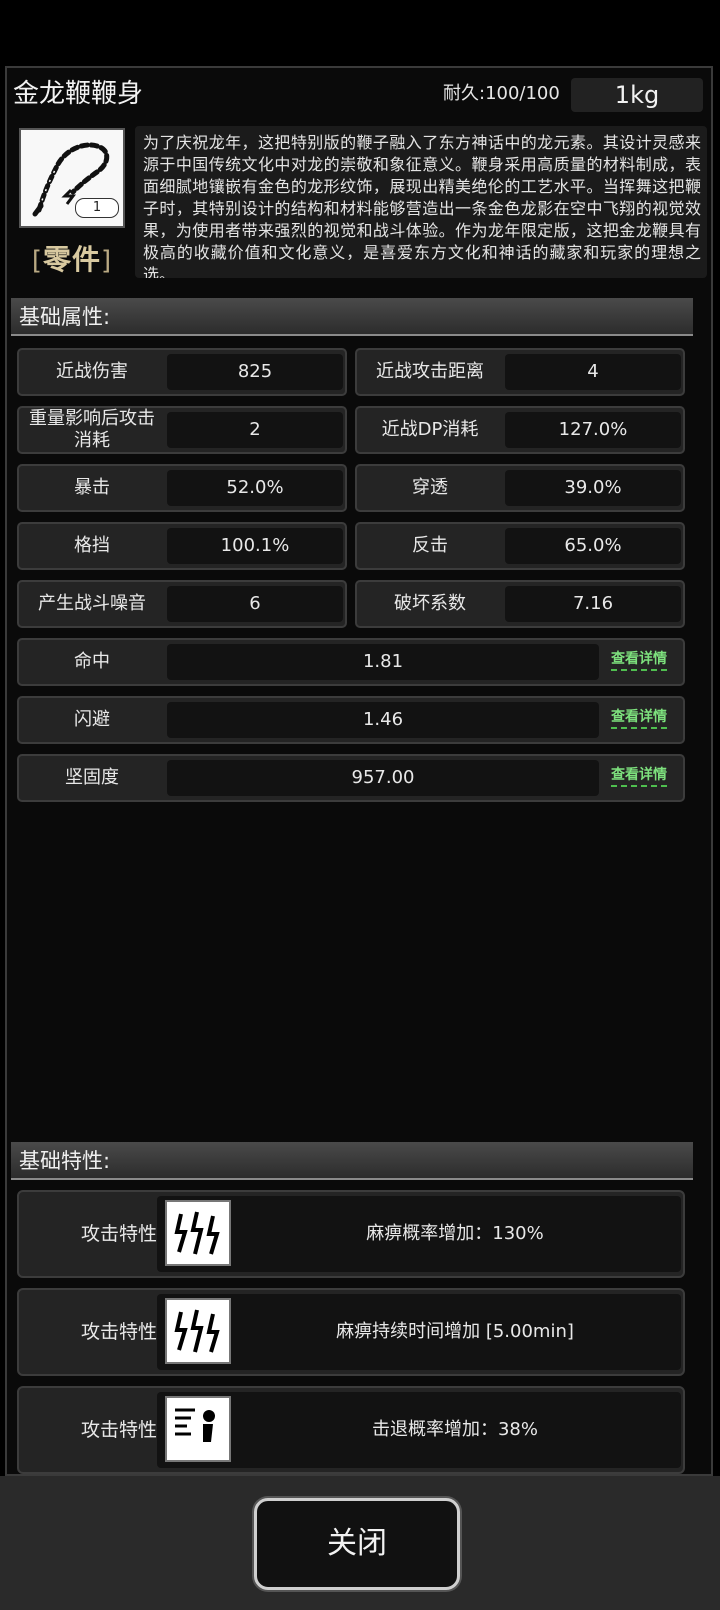  I want to click on weight-badge: 1kg, so click(637, 95).